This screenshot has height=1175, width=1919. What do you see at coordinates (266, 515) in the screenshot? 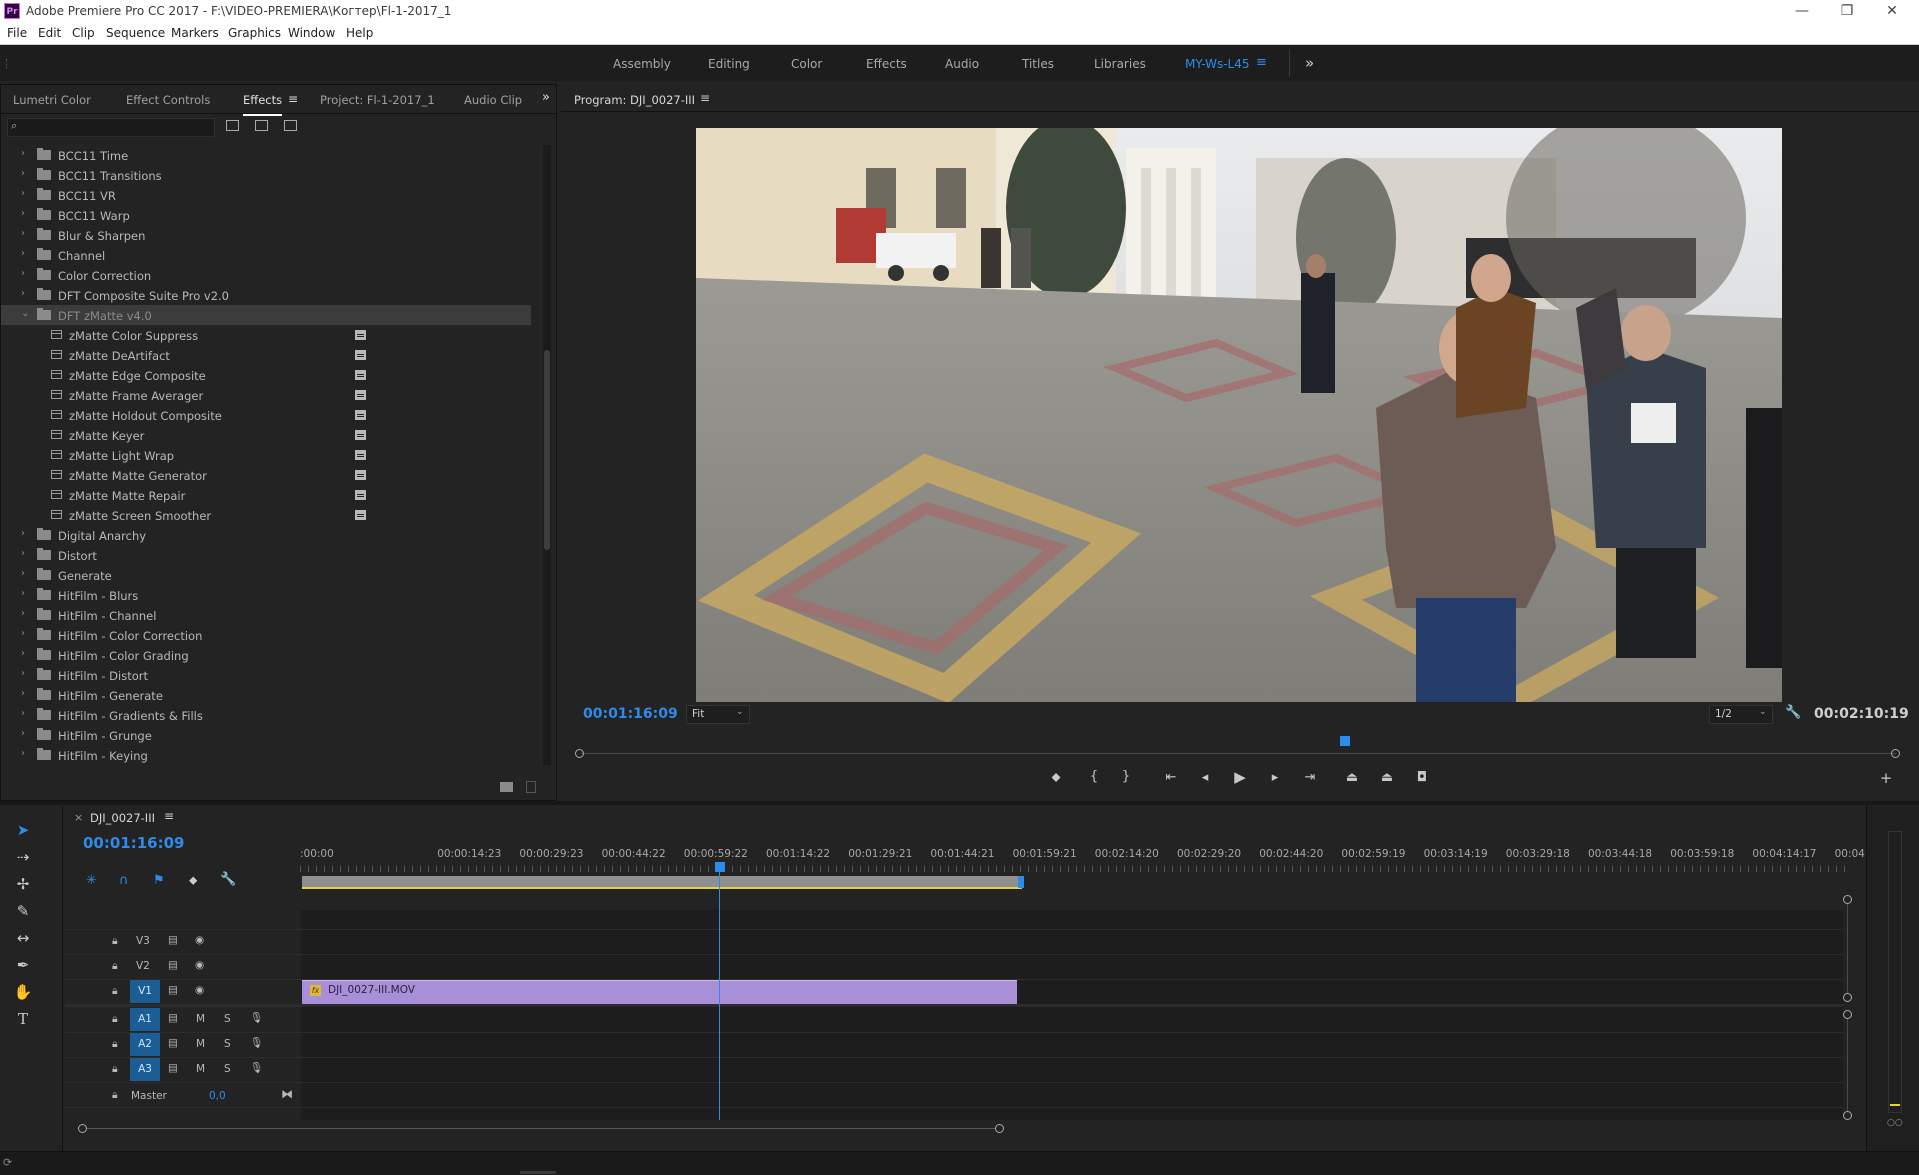
I see `effect-item: zMatte Screen Smoother` at bounding box center [266, 515].